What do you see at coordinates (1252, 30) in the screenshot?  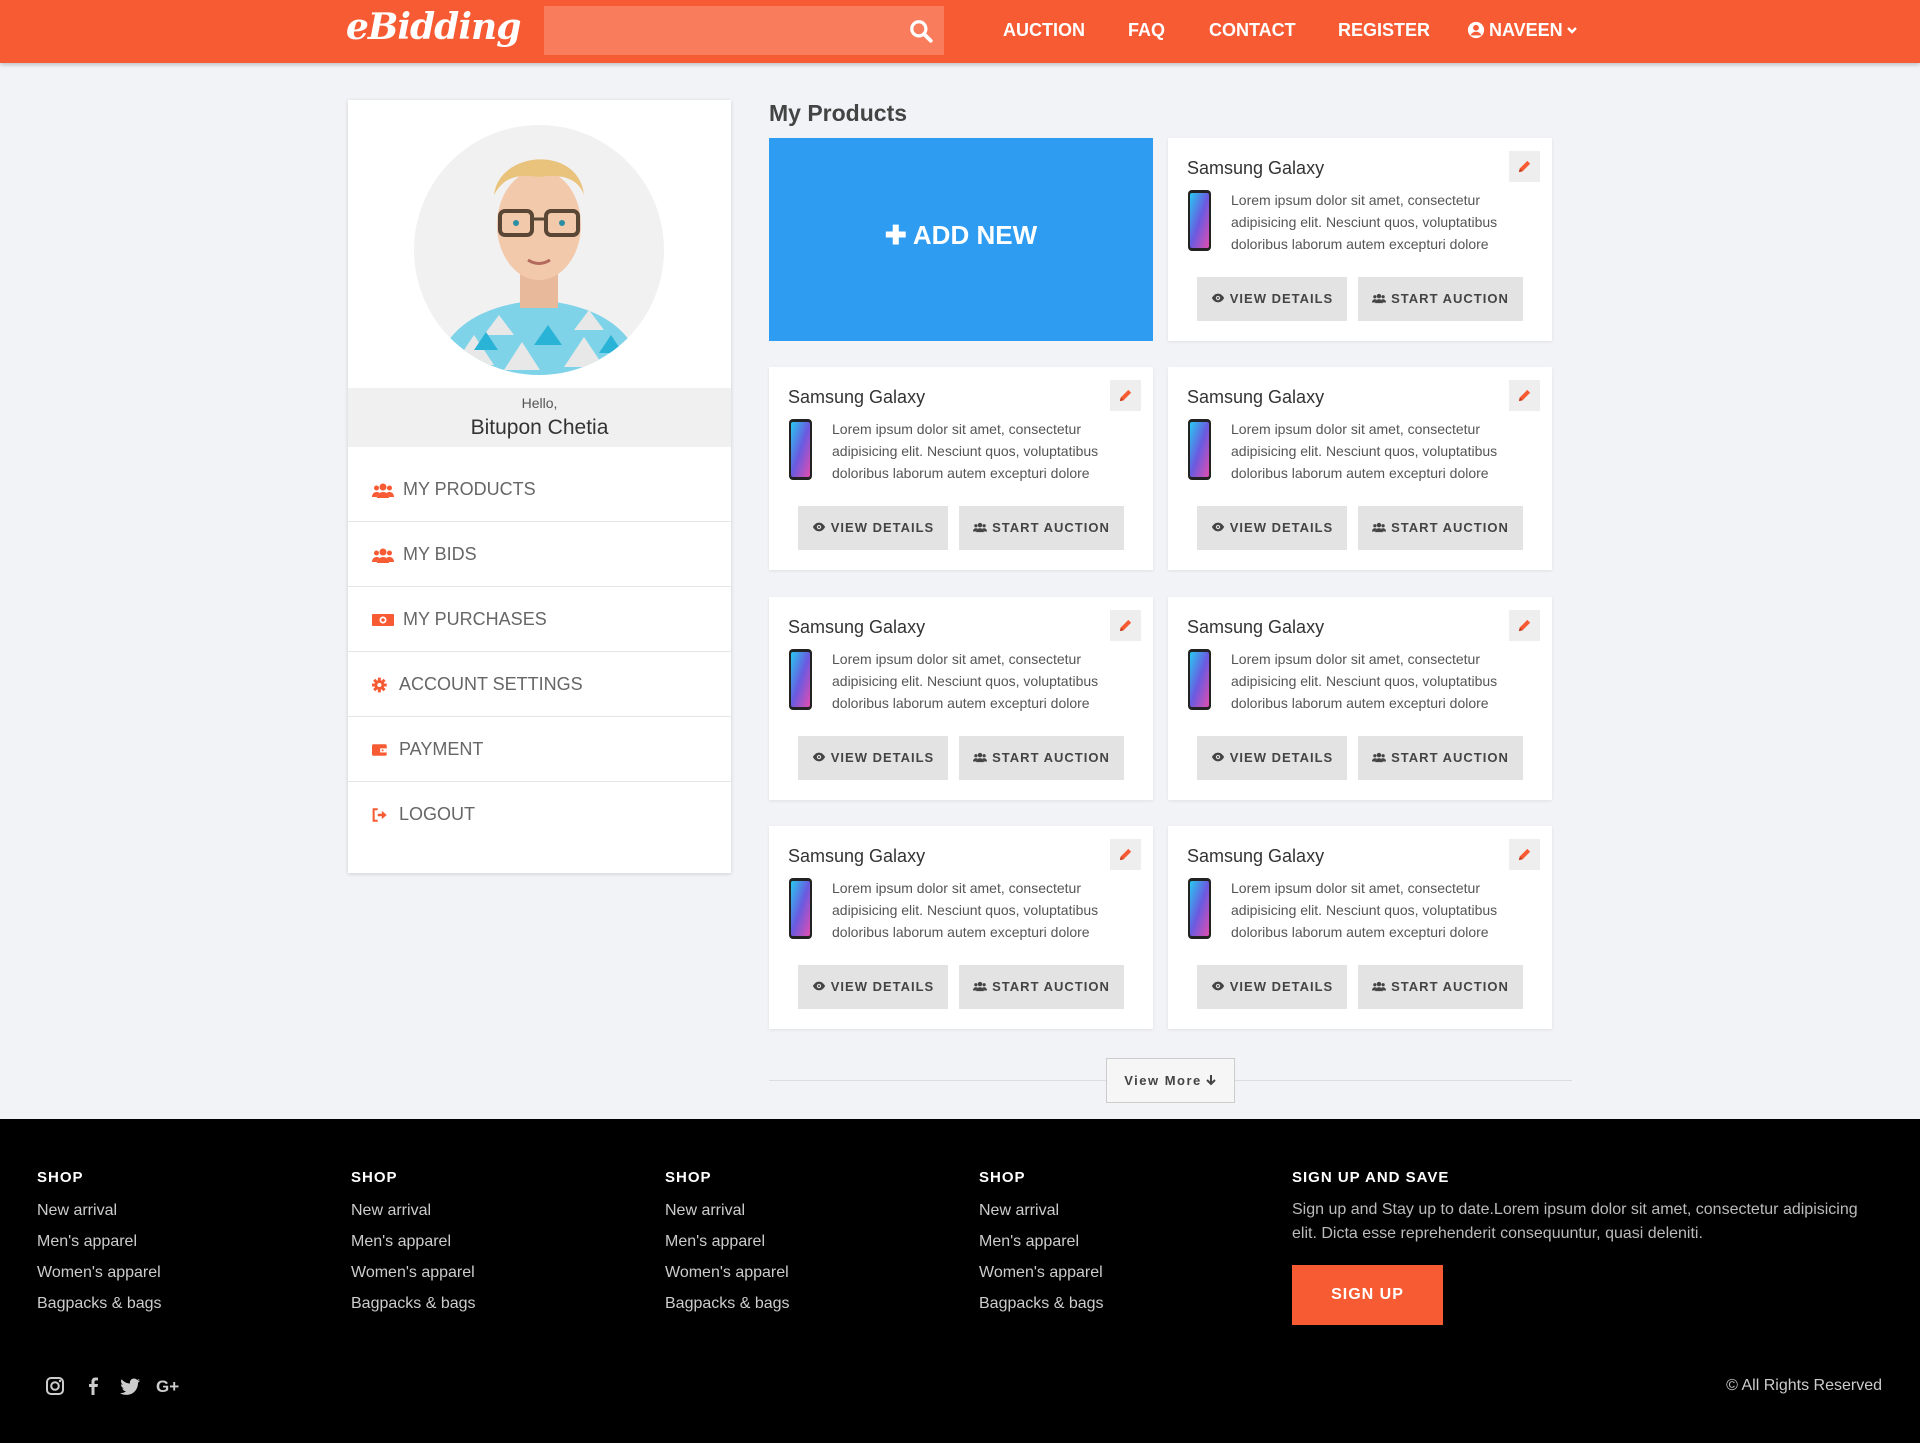 I see `nav-contact: CONTACT` at bounding box center [1252, 30].